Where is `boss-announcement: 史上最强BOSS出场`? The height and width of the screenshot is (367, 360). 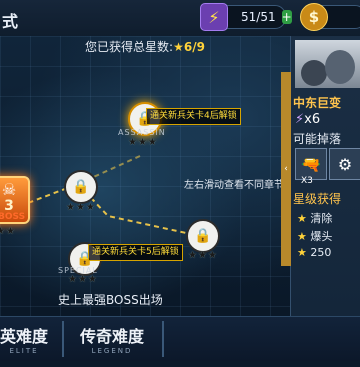 boss-announcement: 史上最强BOSS出场 is located at coordinates (110, 300).